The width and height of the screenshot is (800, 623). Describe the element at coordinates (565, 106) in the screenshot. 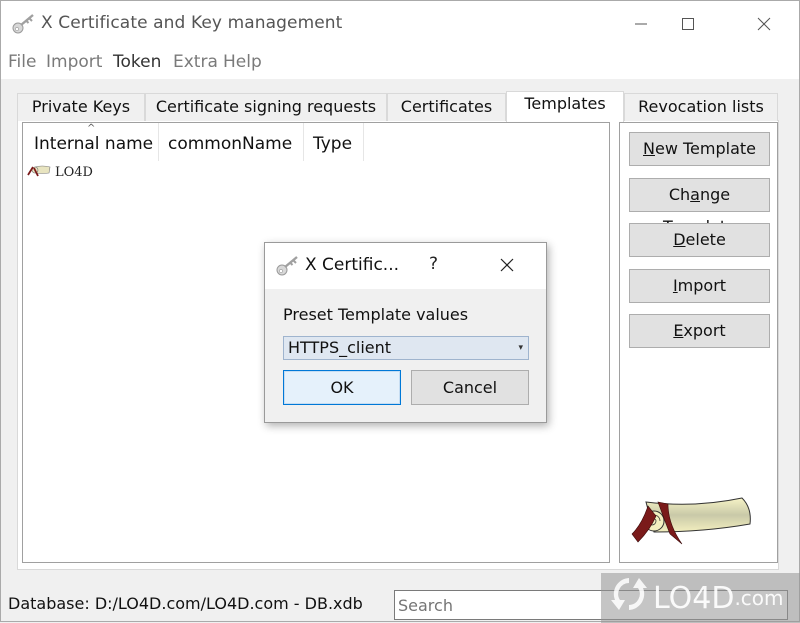

I see `tab-templates: Templates` at that location.